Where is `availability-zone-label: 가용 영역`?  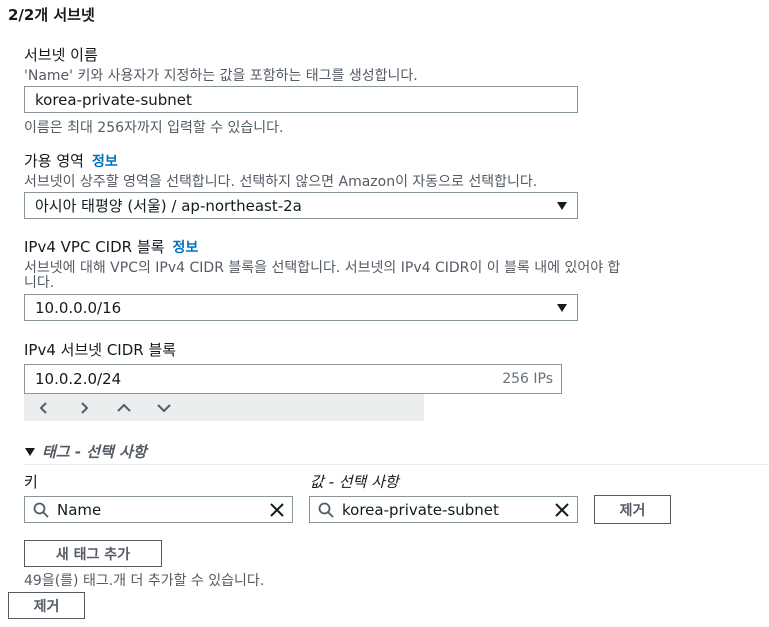 availability-zone-label: 가용 영역 is located at coordinates (54, 161).